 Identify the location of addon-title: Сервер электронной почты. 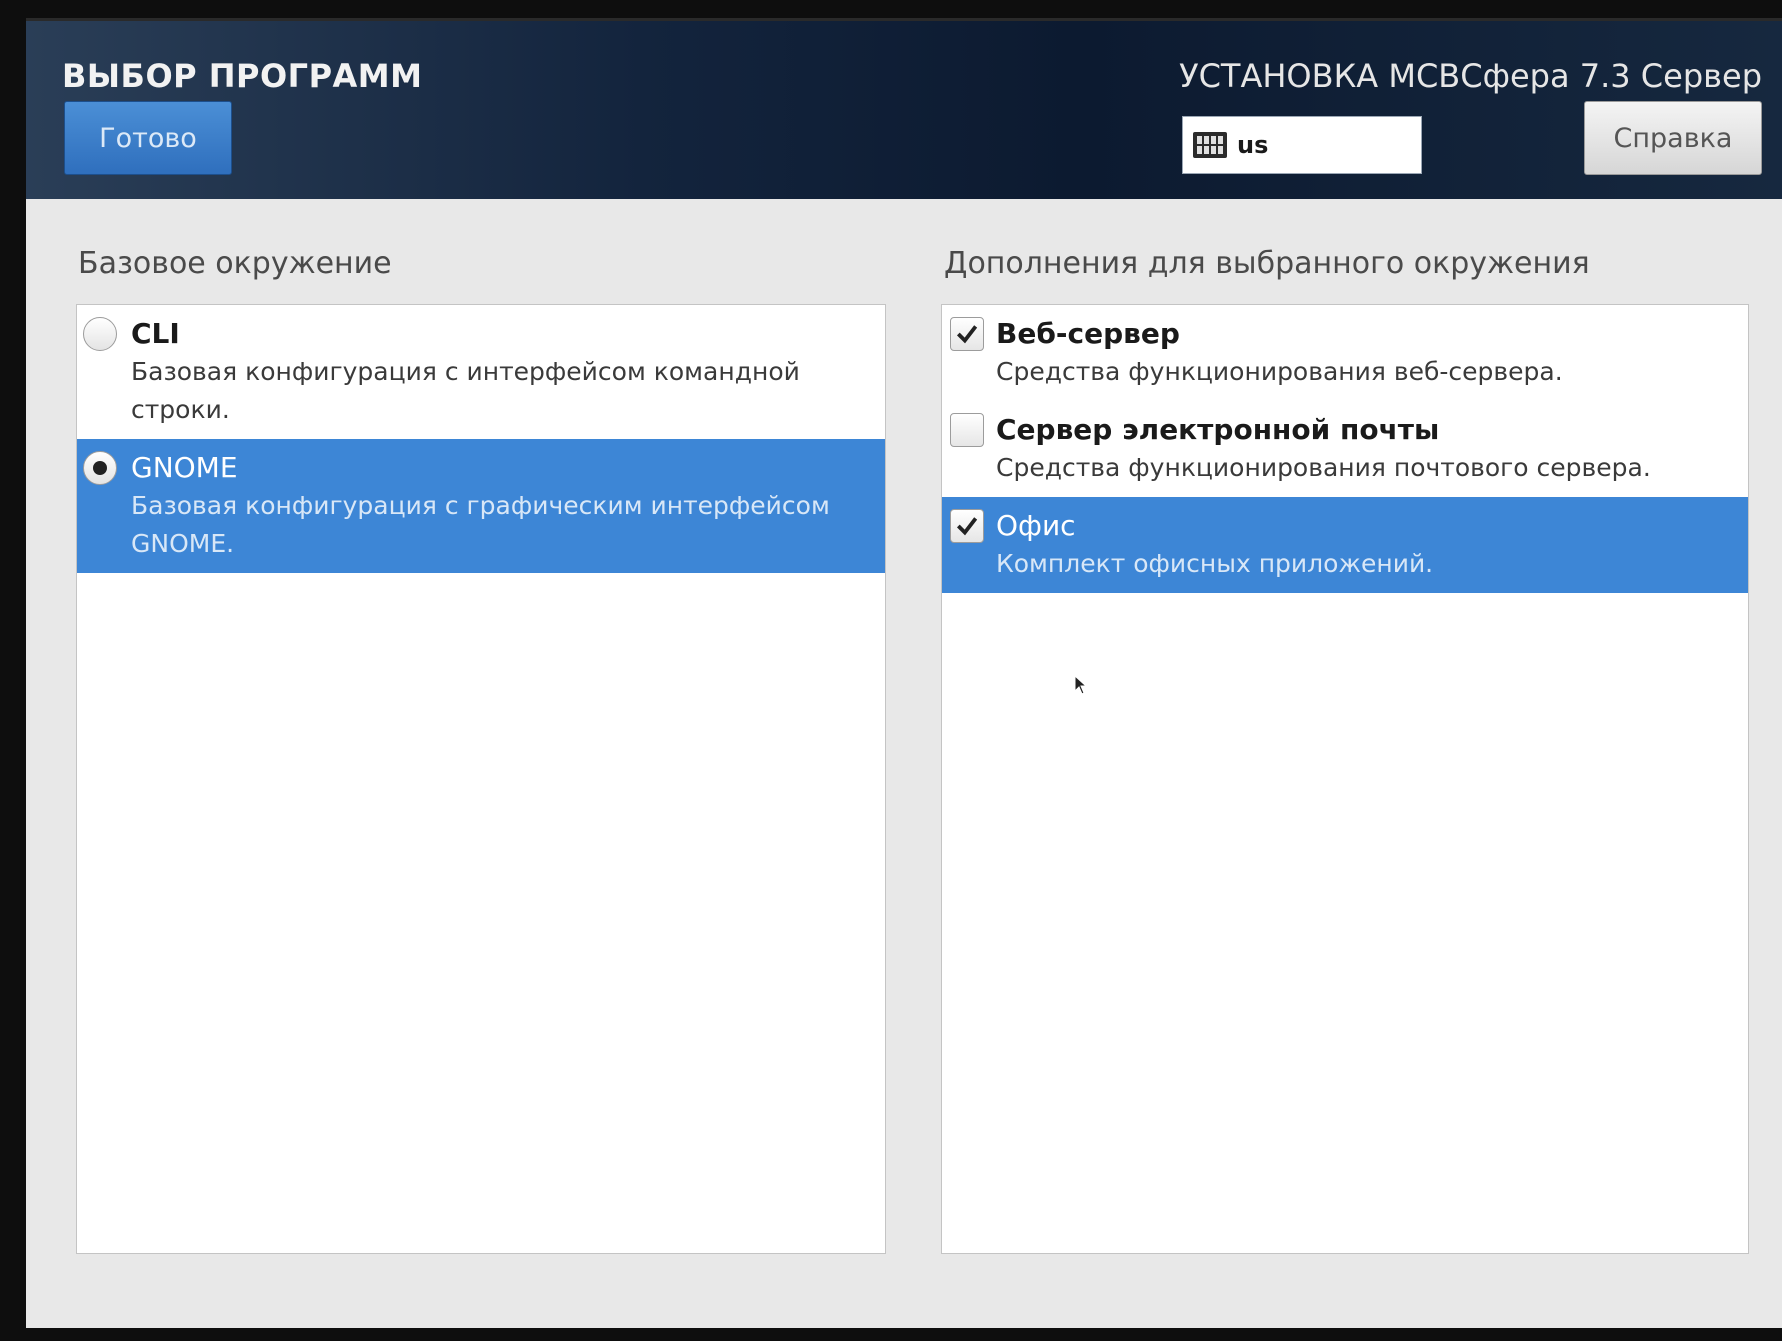
(1218, 429).